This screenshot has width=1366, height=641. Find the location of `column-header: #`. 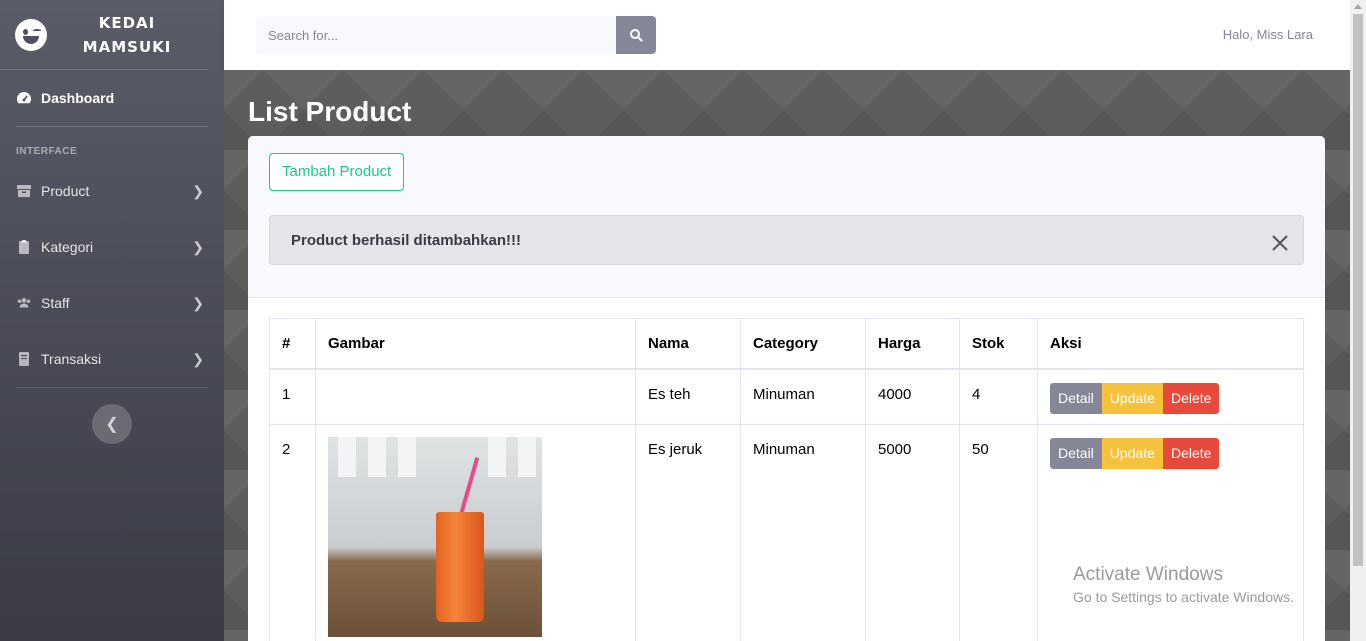

column-header: # is located at coordinates (292, 344).